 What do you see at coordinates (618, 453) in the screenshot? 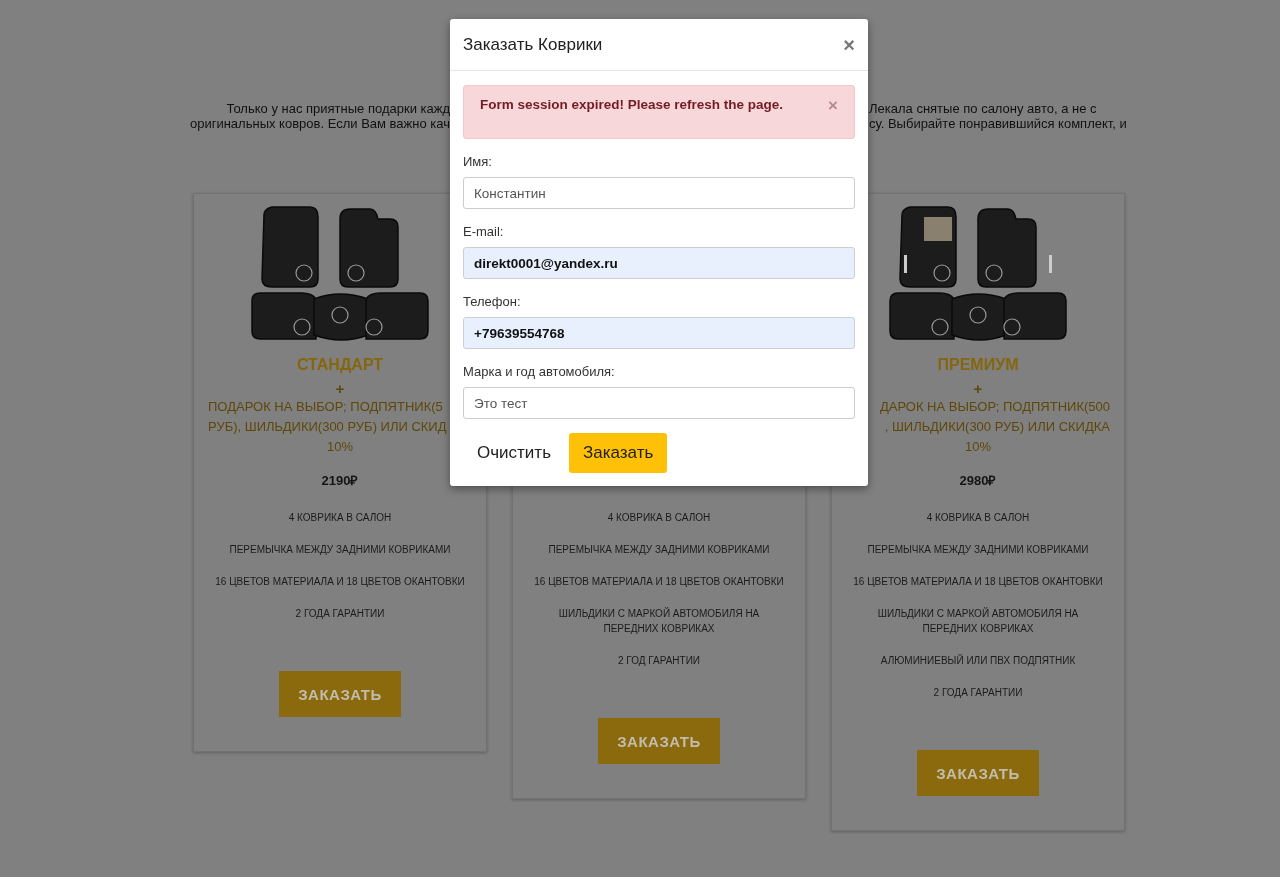
I see `order-button: Заказать` at bounding box center [618, 453].